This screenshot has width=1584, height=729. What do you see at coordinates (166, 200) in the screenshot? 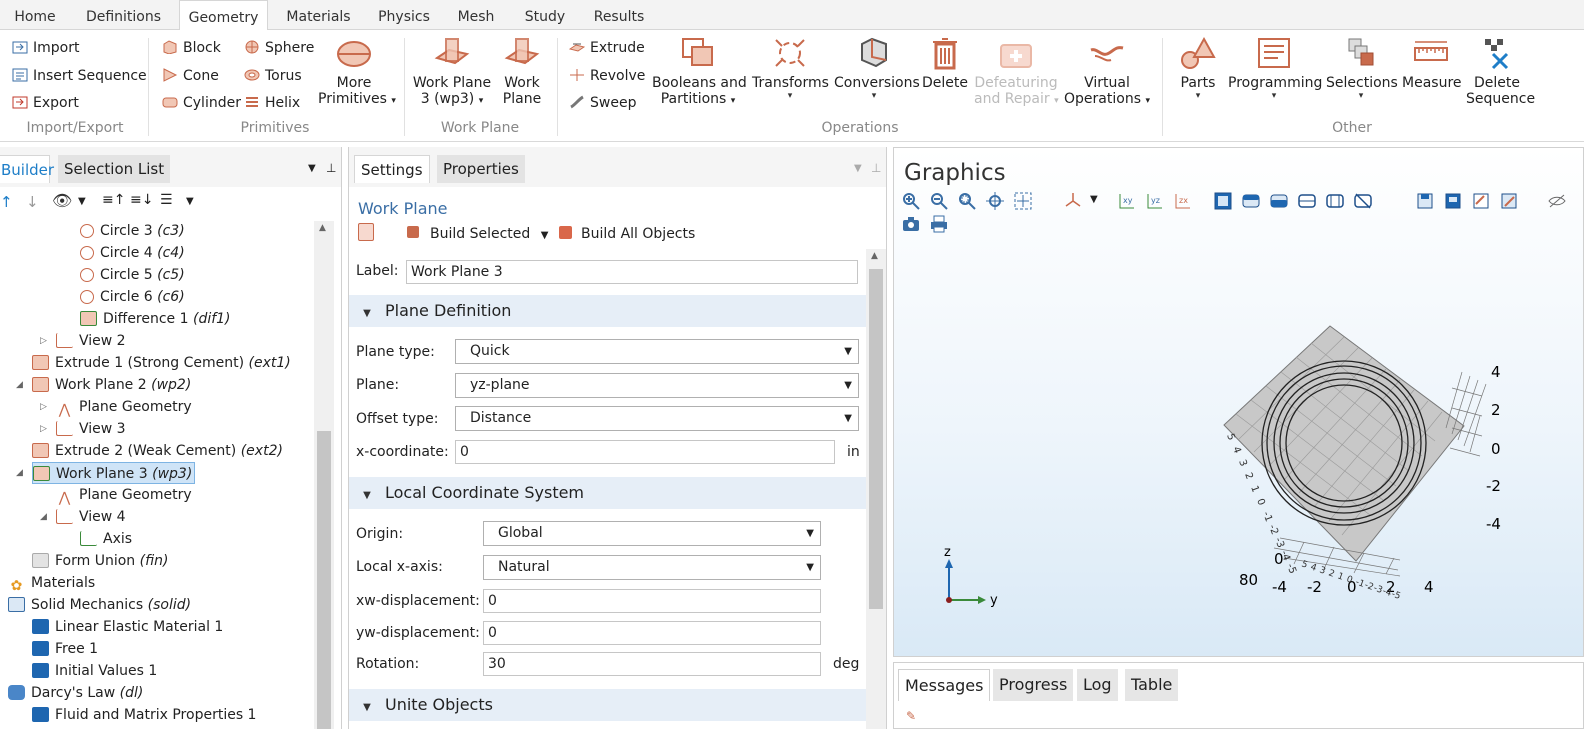
I see `list-view-icon: ☰` at bounding box center [166, 200].